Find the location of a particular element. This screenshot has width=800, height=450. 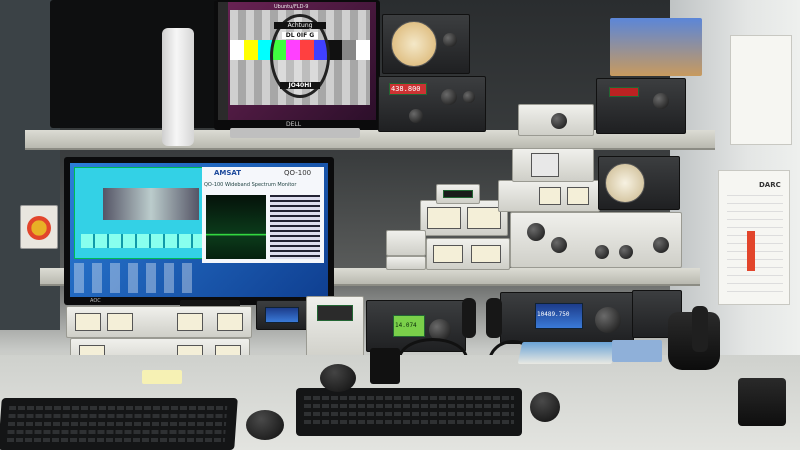

rf-switch-a-meter is located at coordinates (444, 218).